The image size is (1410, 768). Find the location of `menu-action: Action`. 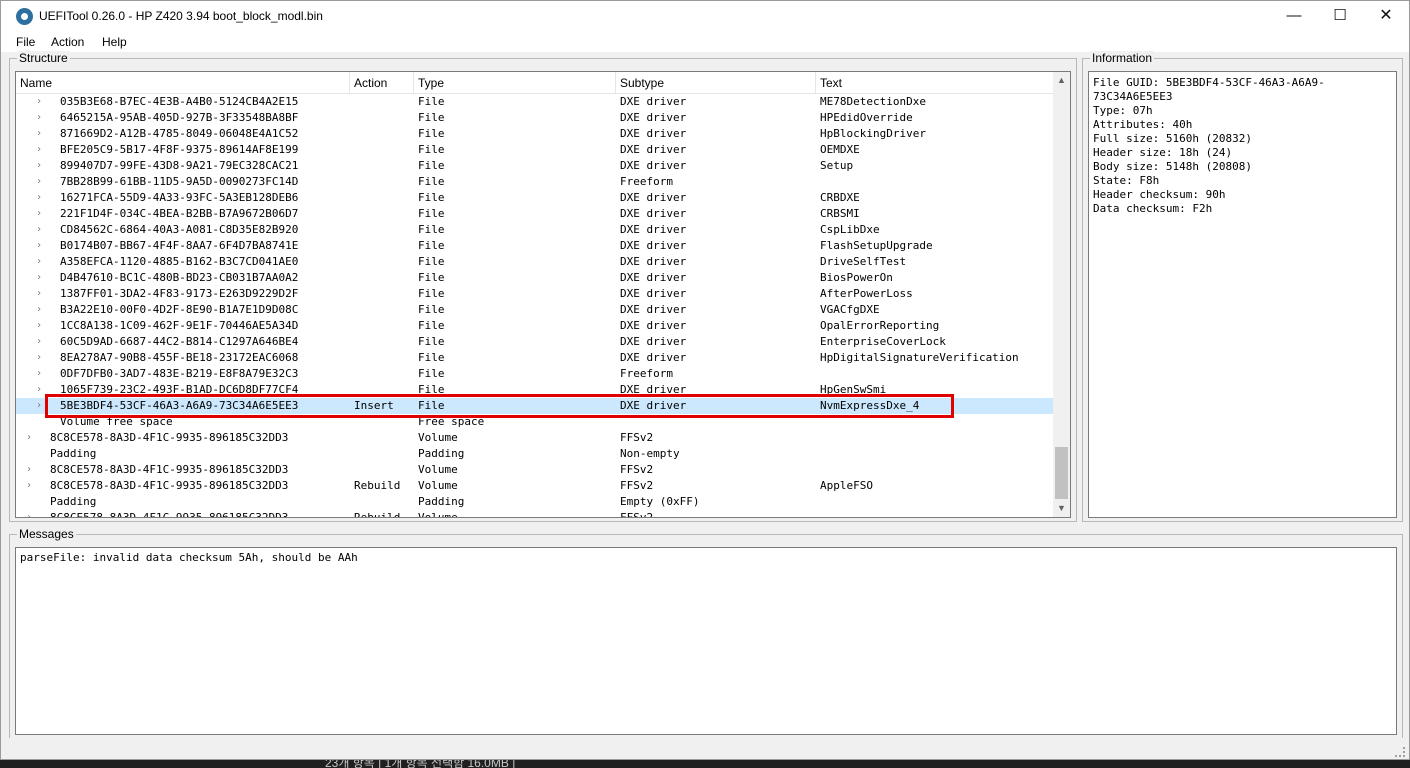

menu-action: Action is located at coordinates (67, 42).